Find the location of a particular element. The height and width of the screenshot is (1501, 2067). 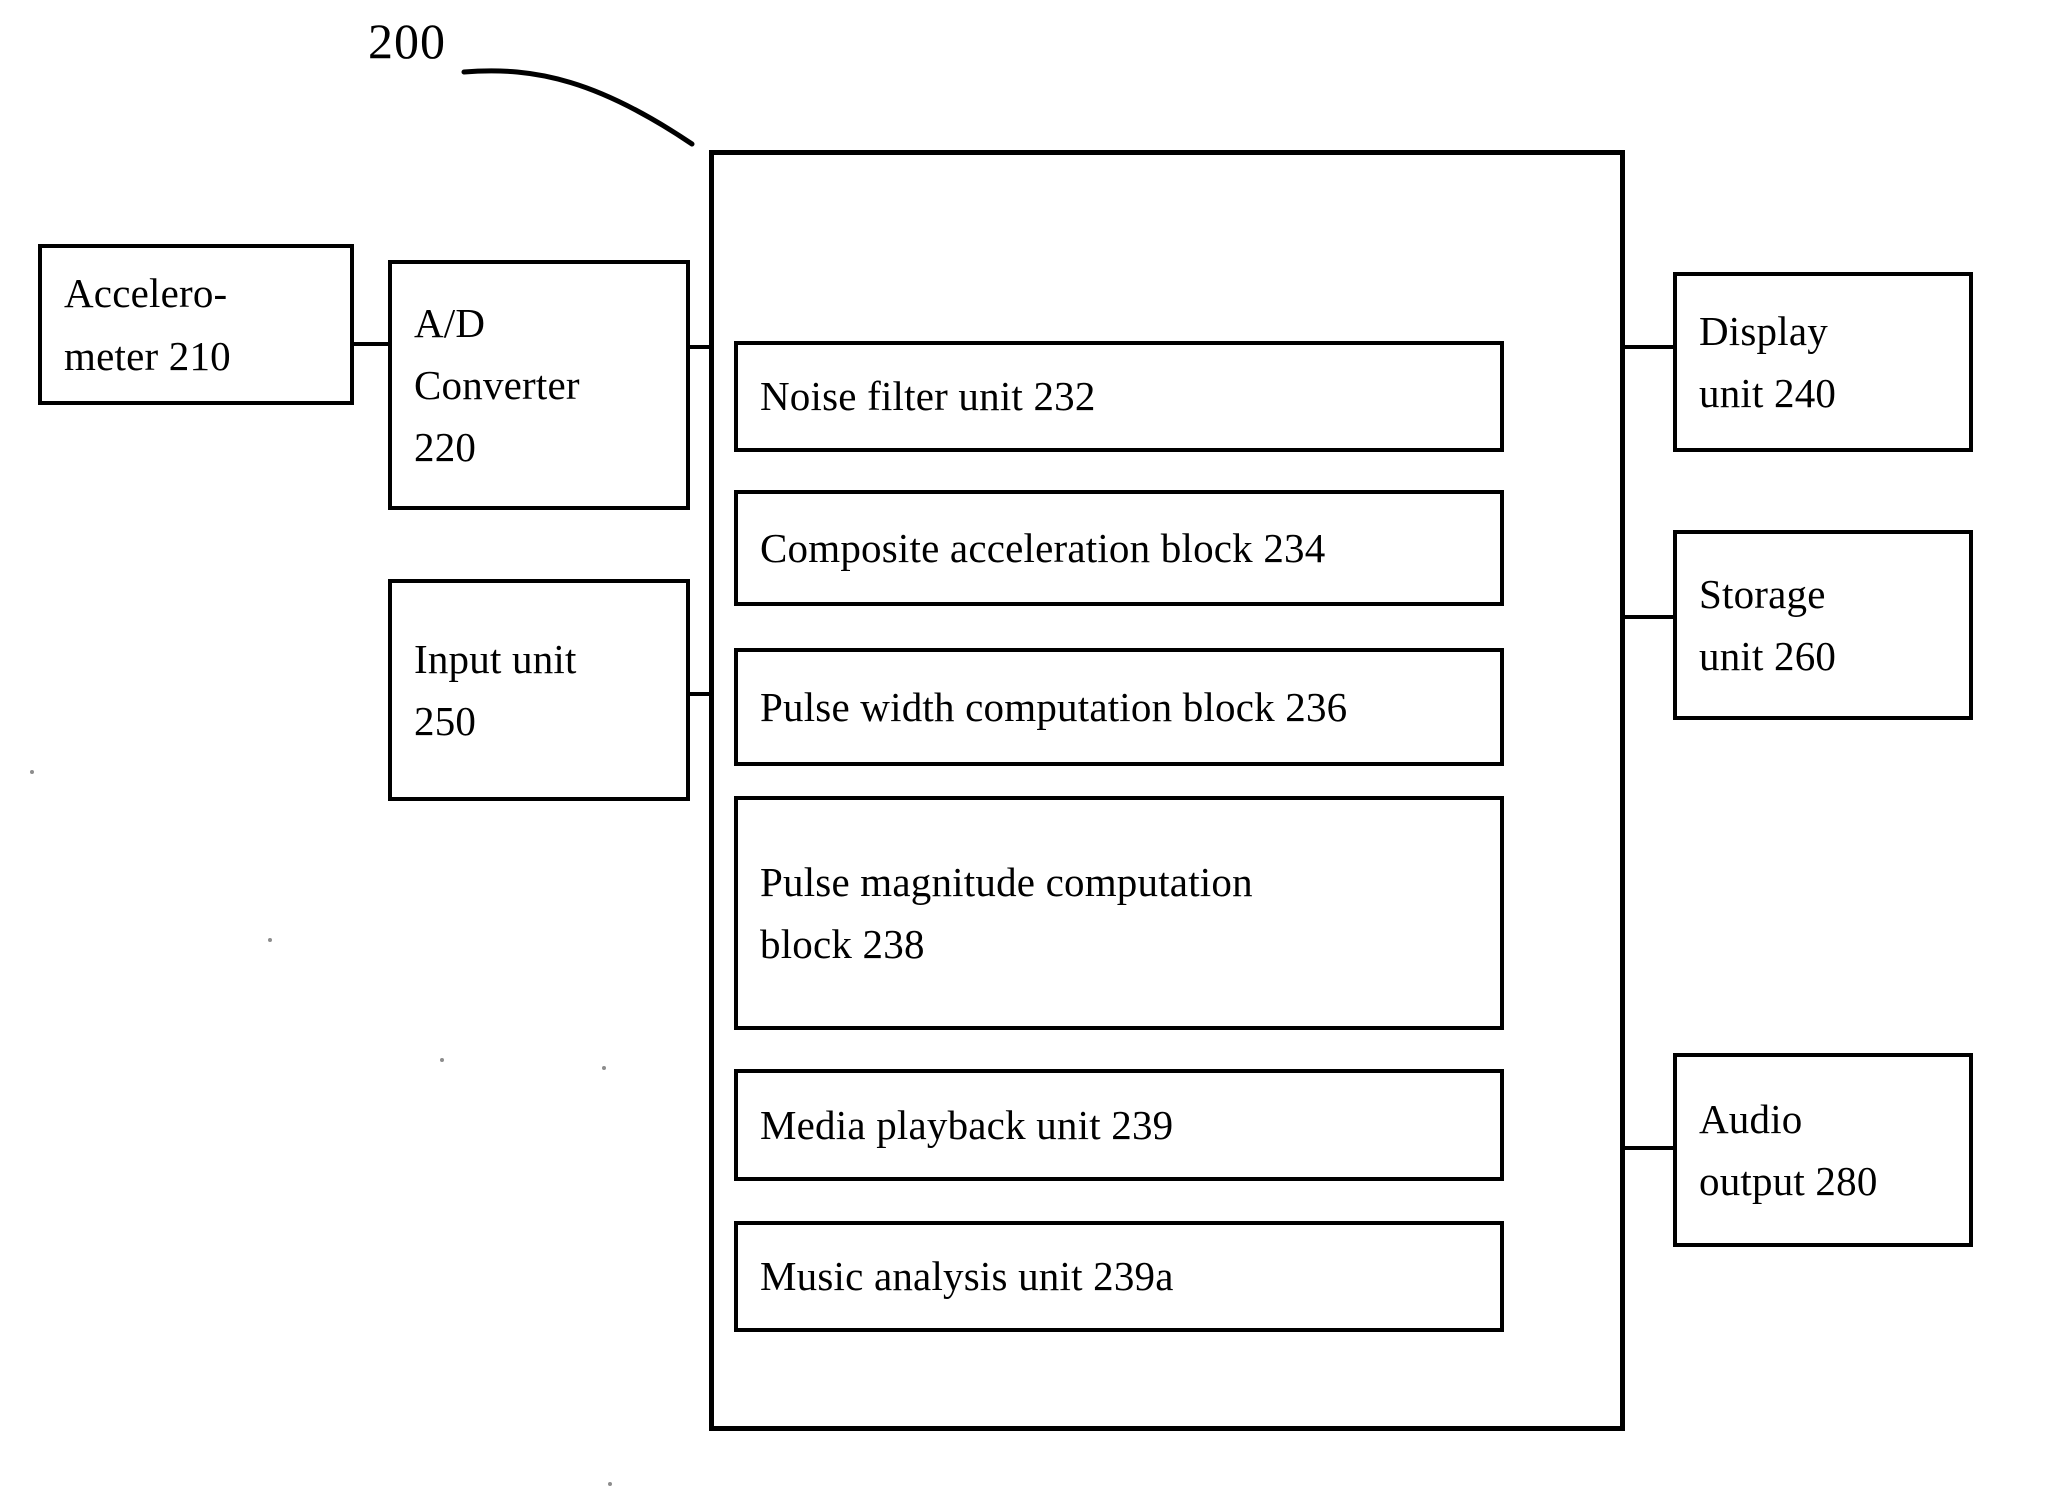

connector-processing-unit-to-storage is located at coordinates (1648, 617).